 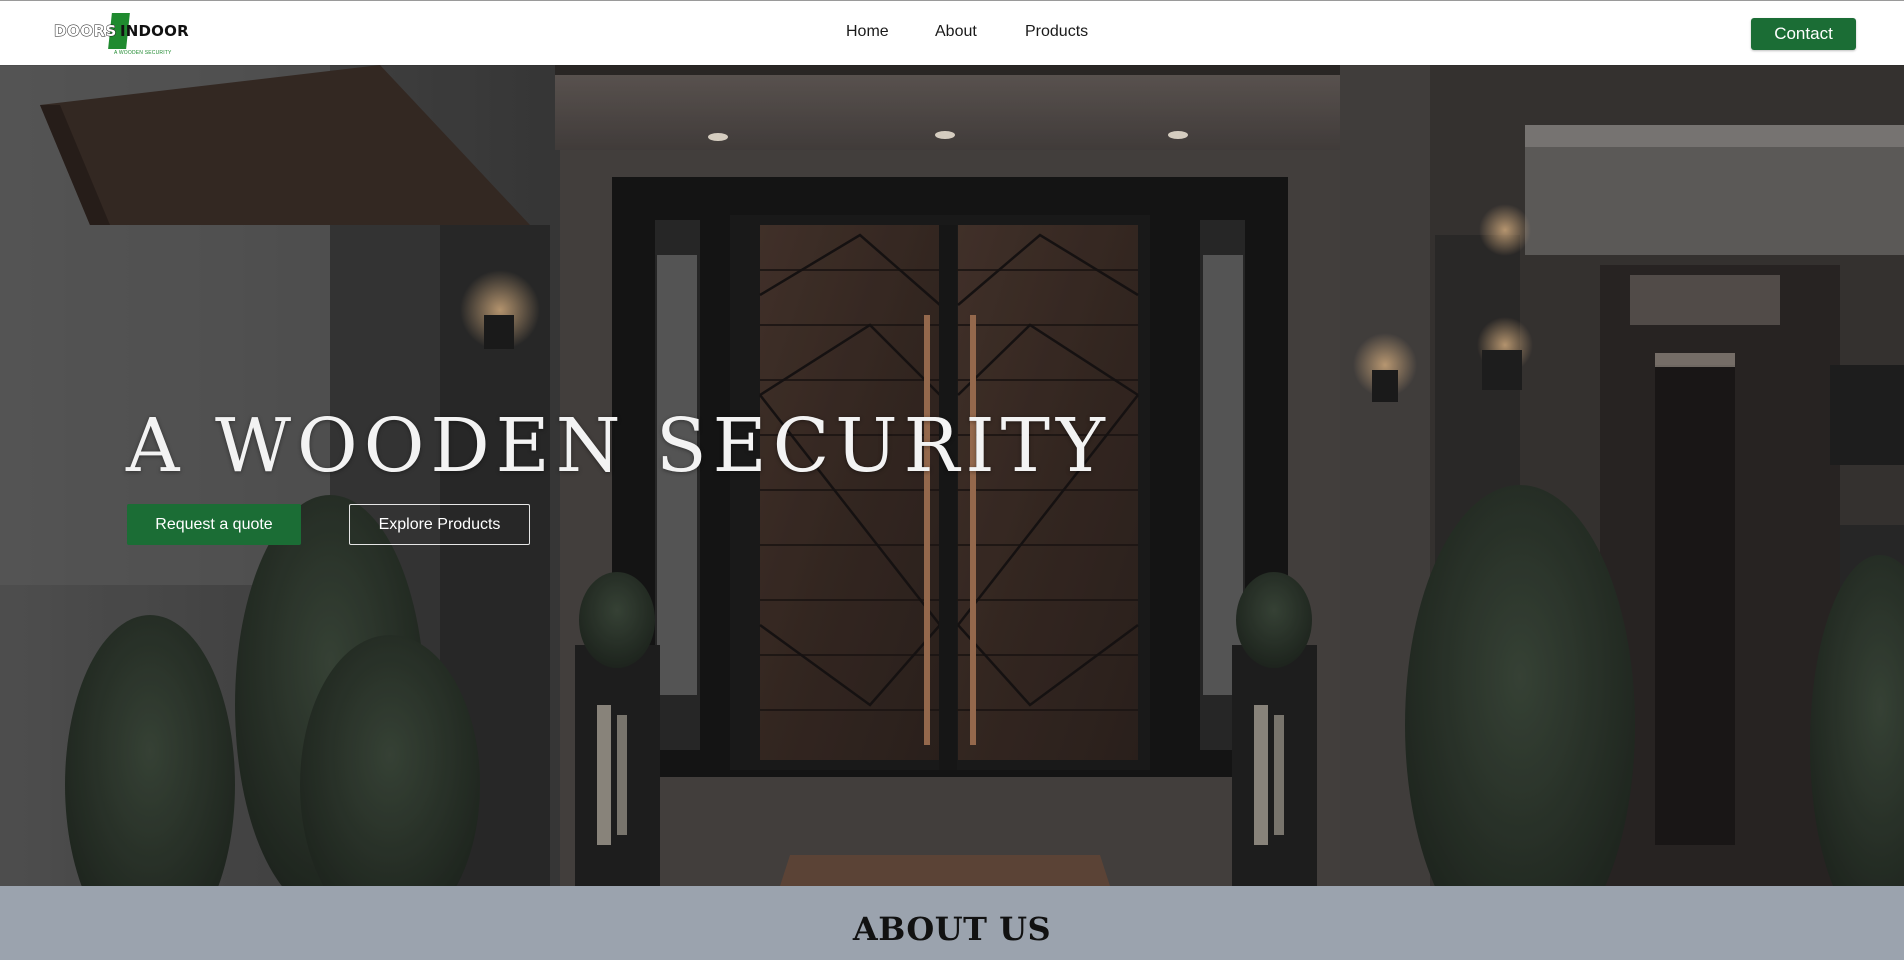 What do you see at coordinates (154, 31) in the screenshot?
I see `logo-word-indoor: INDOOR` at bounding box center [154, 31].